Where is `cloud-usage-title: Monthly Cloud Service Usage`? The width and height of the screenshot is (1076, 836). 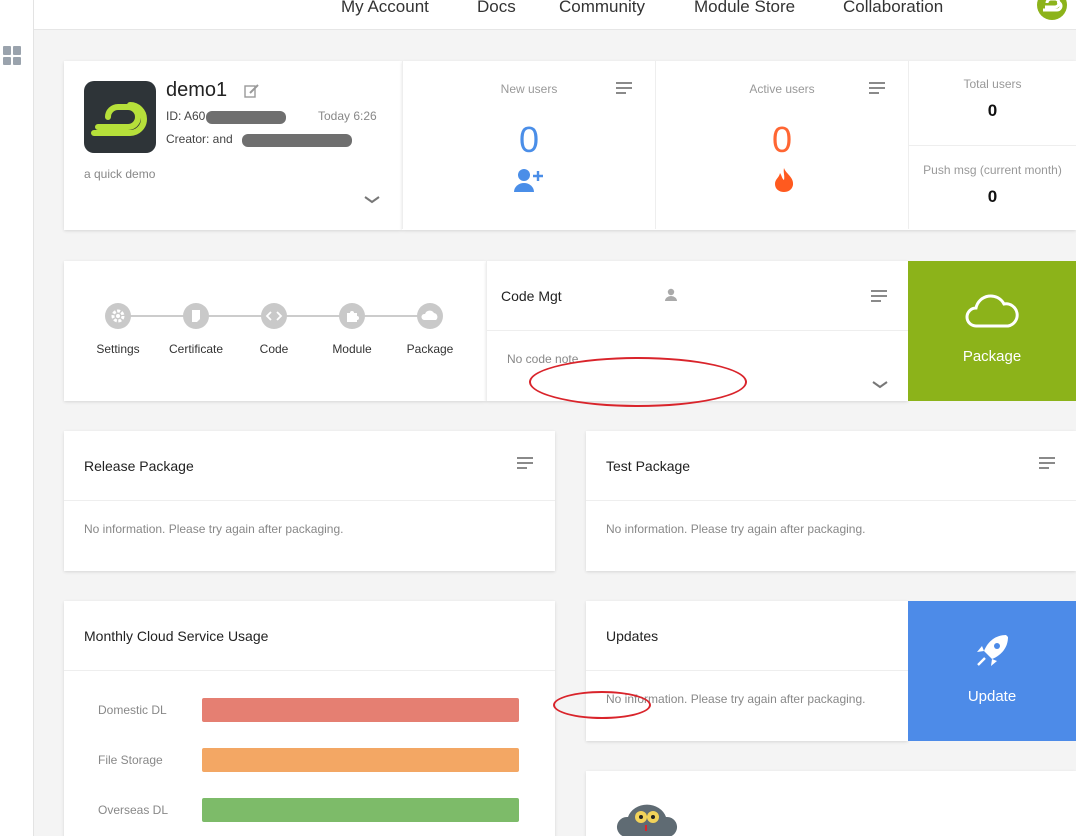
cloud-usage-title: Monthly Cloud Service Usage is located at coordinates (176, 636).